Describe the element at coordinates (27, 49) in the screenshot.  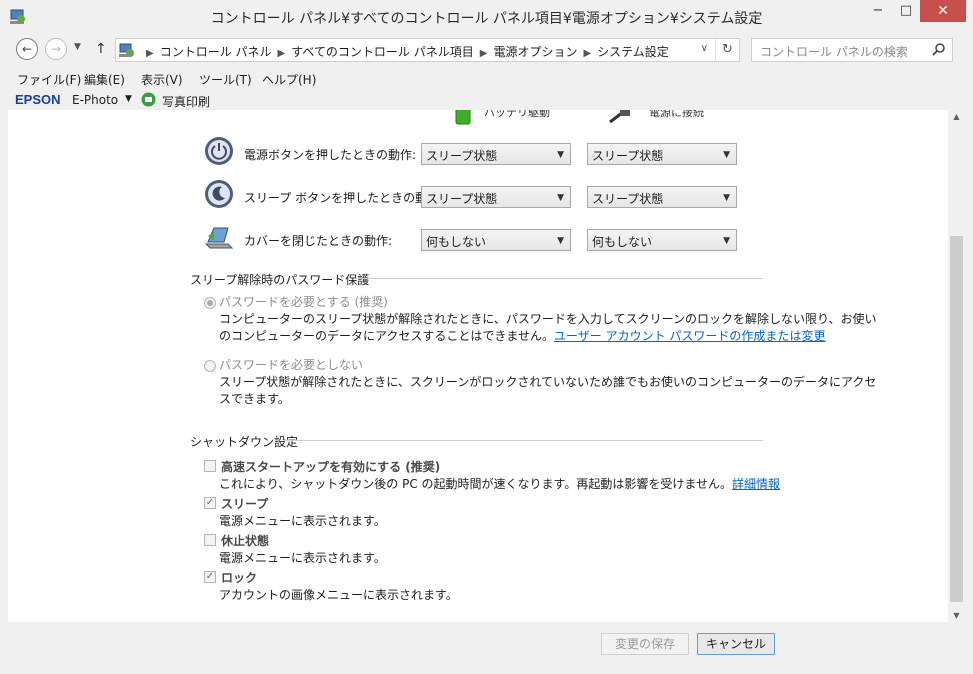
I see `back-button: ←` at that location.